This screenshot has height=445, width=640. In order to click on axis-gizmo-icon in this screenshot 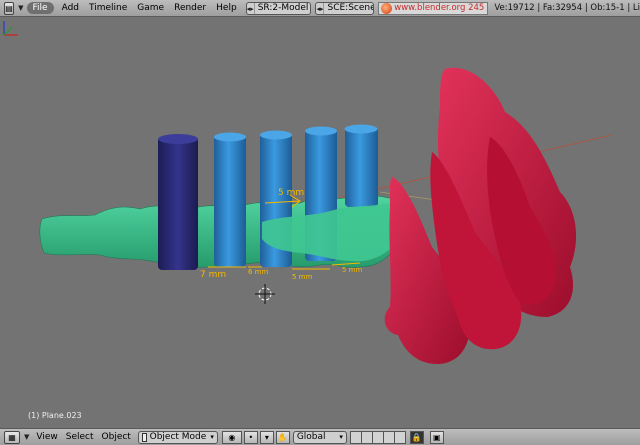, I will do `click(10, 28)`.